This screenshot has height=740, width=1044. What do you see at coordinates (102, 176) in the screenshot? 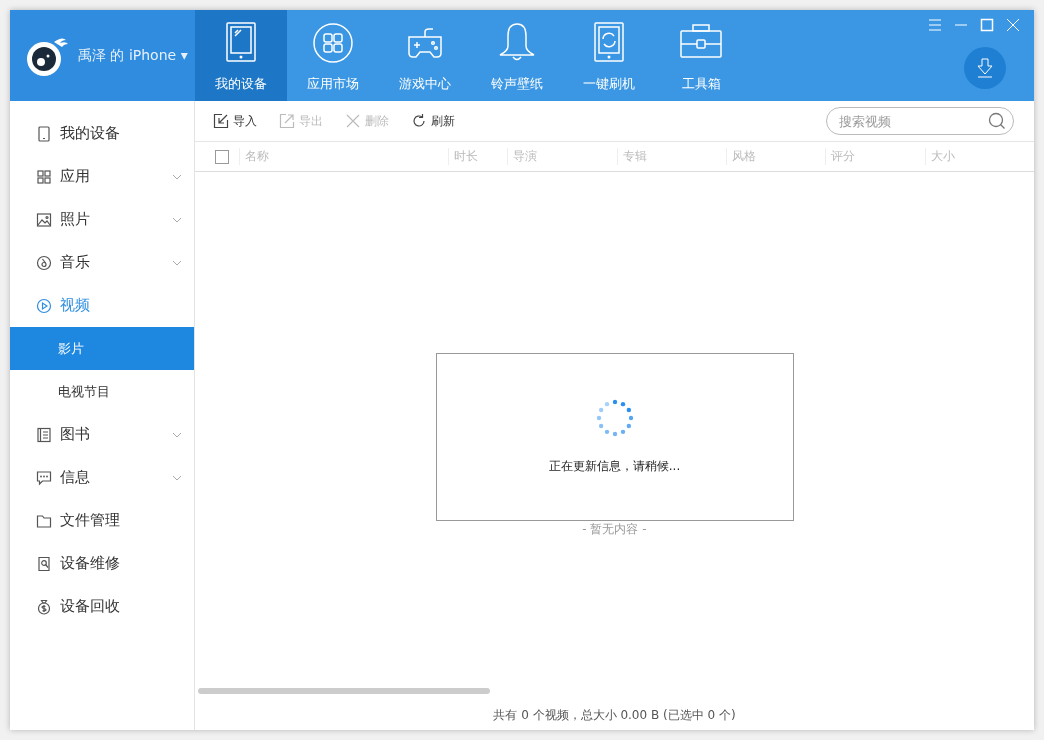
I see `sidebar-item: 应用` at bounding box center [102, 176].